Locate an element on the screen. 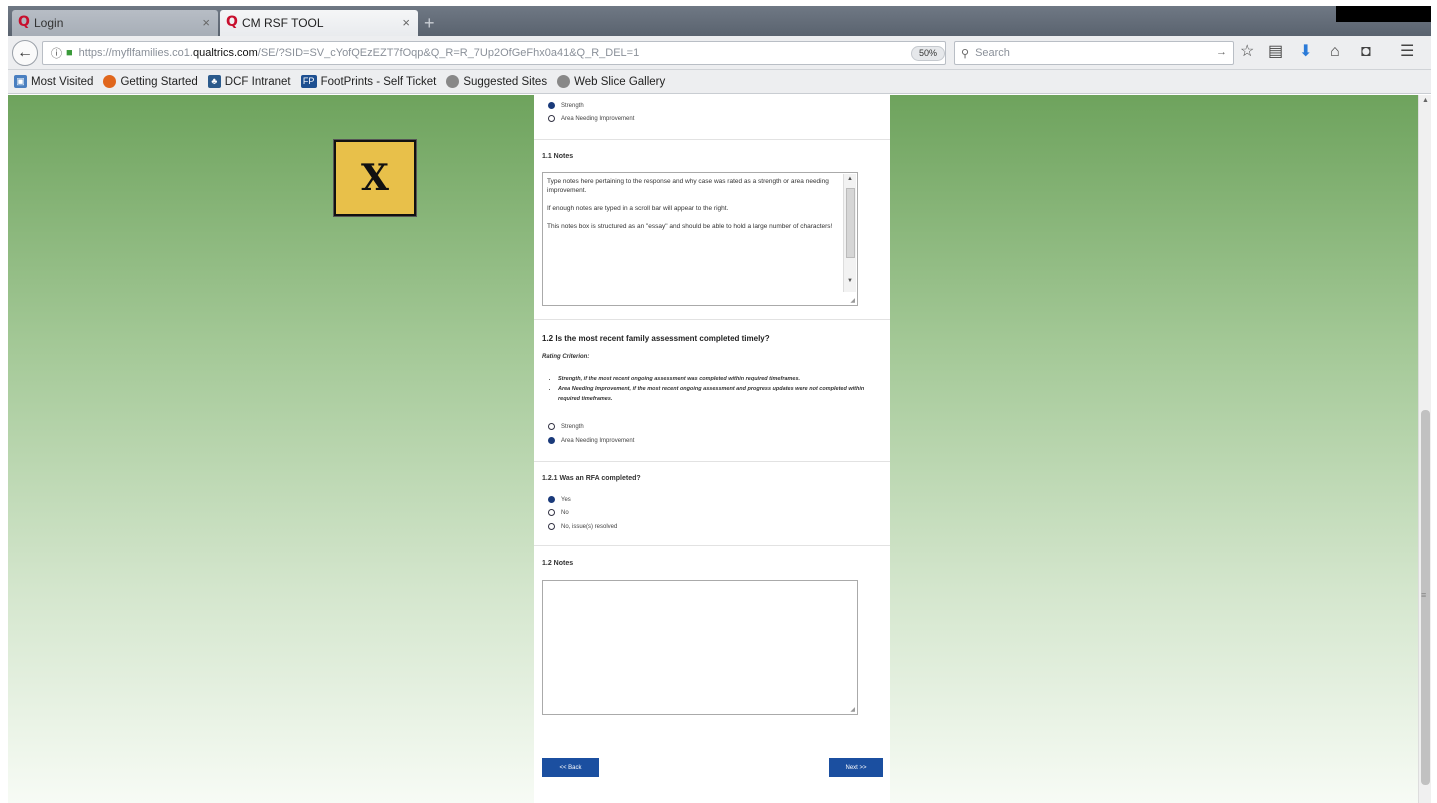  option-label: Area Needing Improvement is located at coordinates (598, 118).